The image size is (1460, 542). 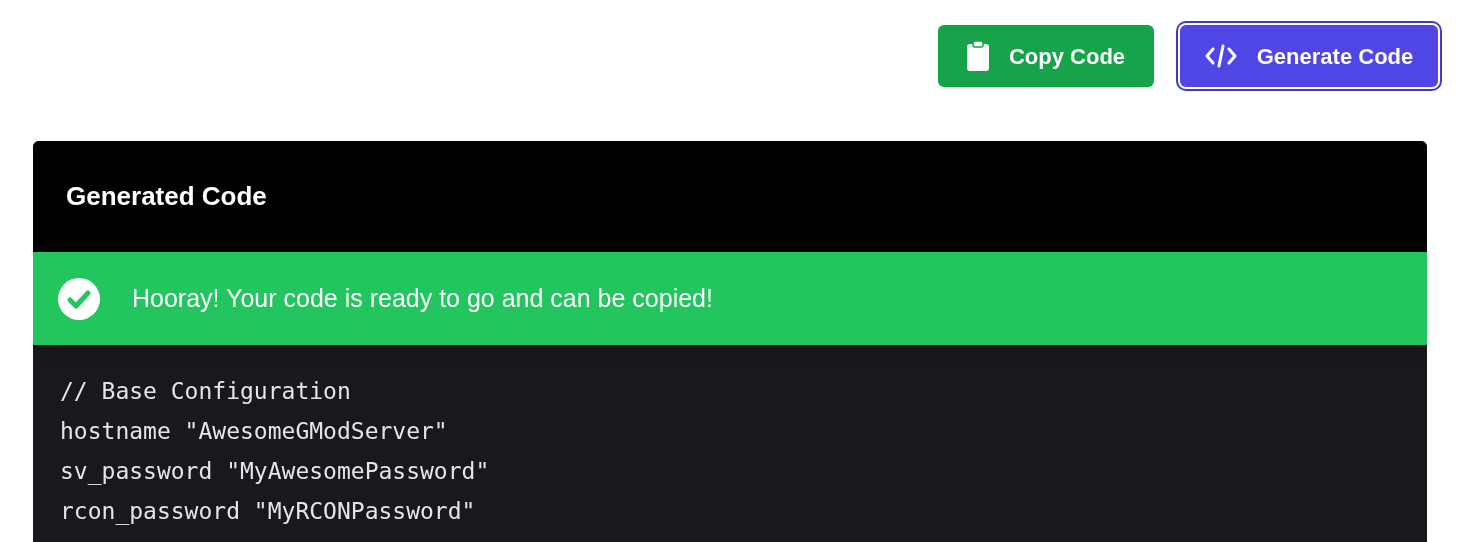 I want to click on panel-title: Generated Code, so click(x=166, y=196).